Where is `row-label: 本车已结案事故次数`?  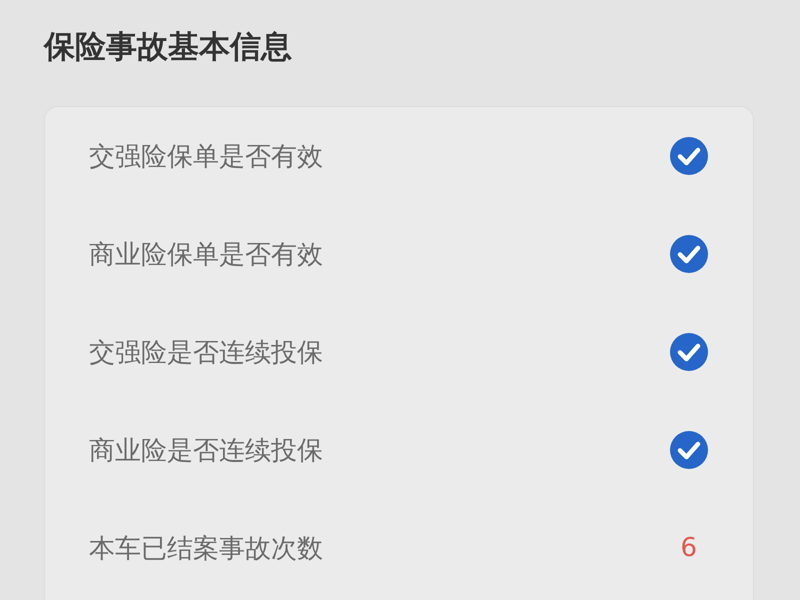 row-label: 本车已结案事故次数 is located at coordinates (206, 549).